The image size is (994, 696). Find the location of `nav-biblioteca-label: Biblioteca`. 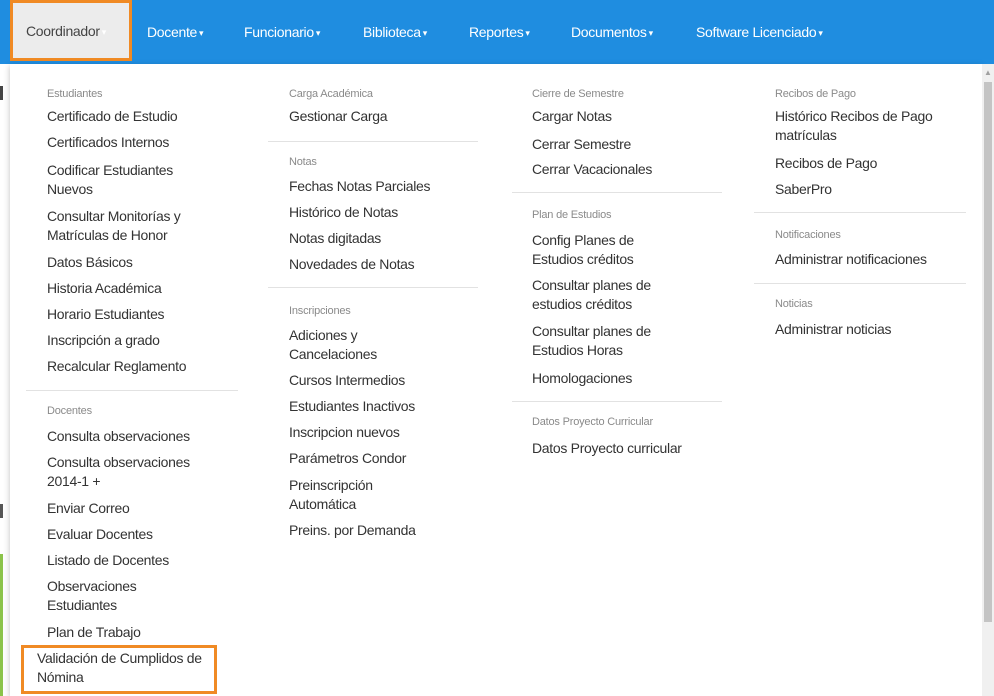

nav-biblioteca-label: Biblioteca is located at coordinates (392, 32).